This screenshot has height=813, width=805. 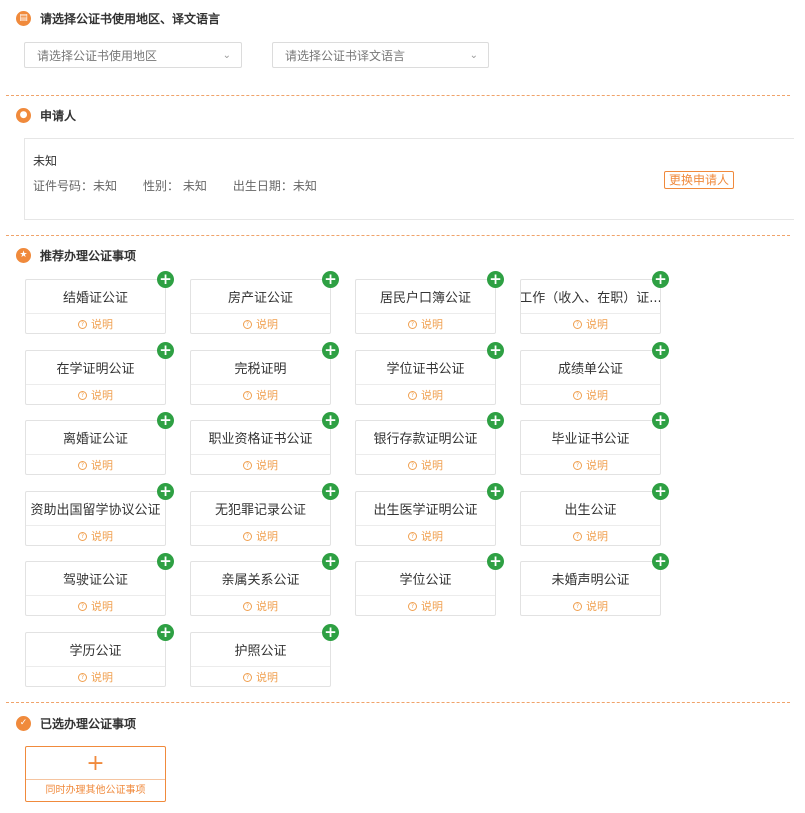 I want to click on recommended-item-card: 完税证明? 说明 +, so click(x=264, y=373).